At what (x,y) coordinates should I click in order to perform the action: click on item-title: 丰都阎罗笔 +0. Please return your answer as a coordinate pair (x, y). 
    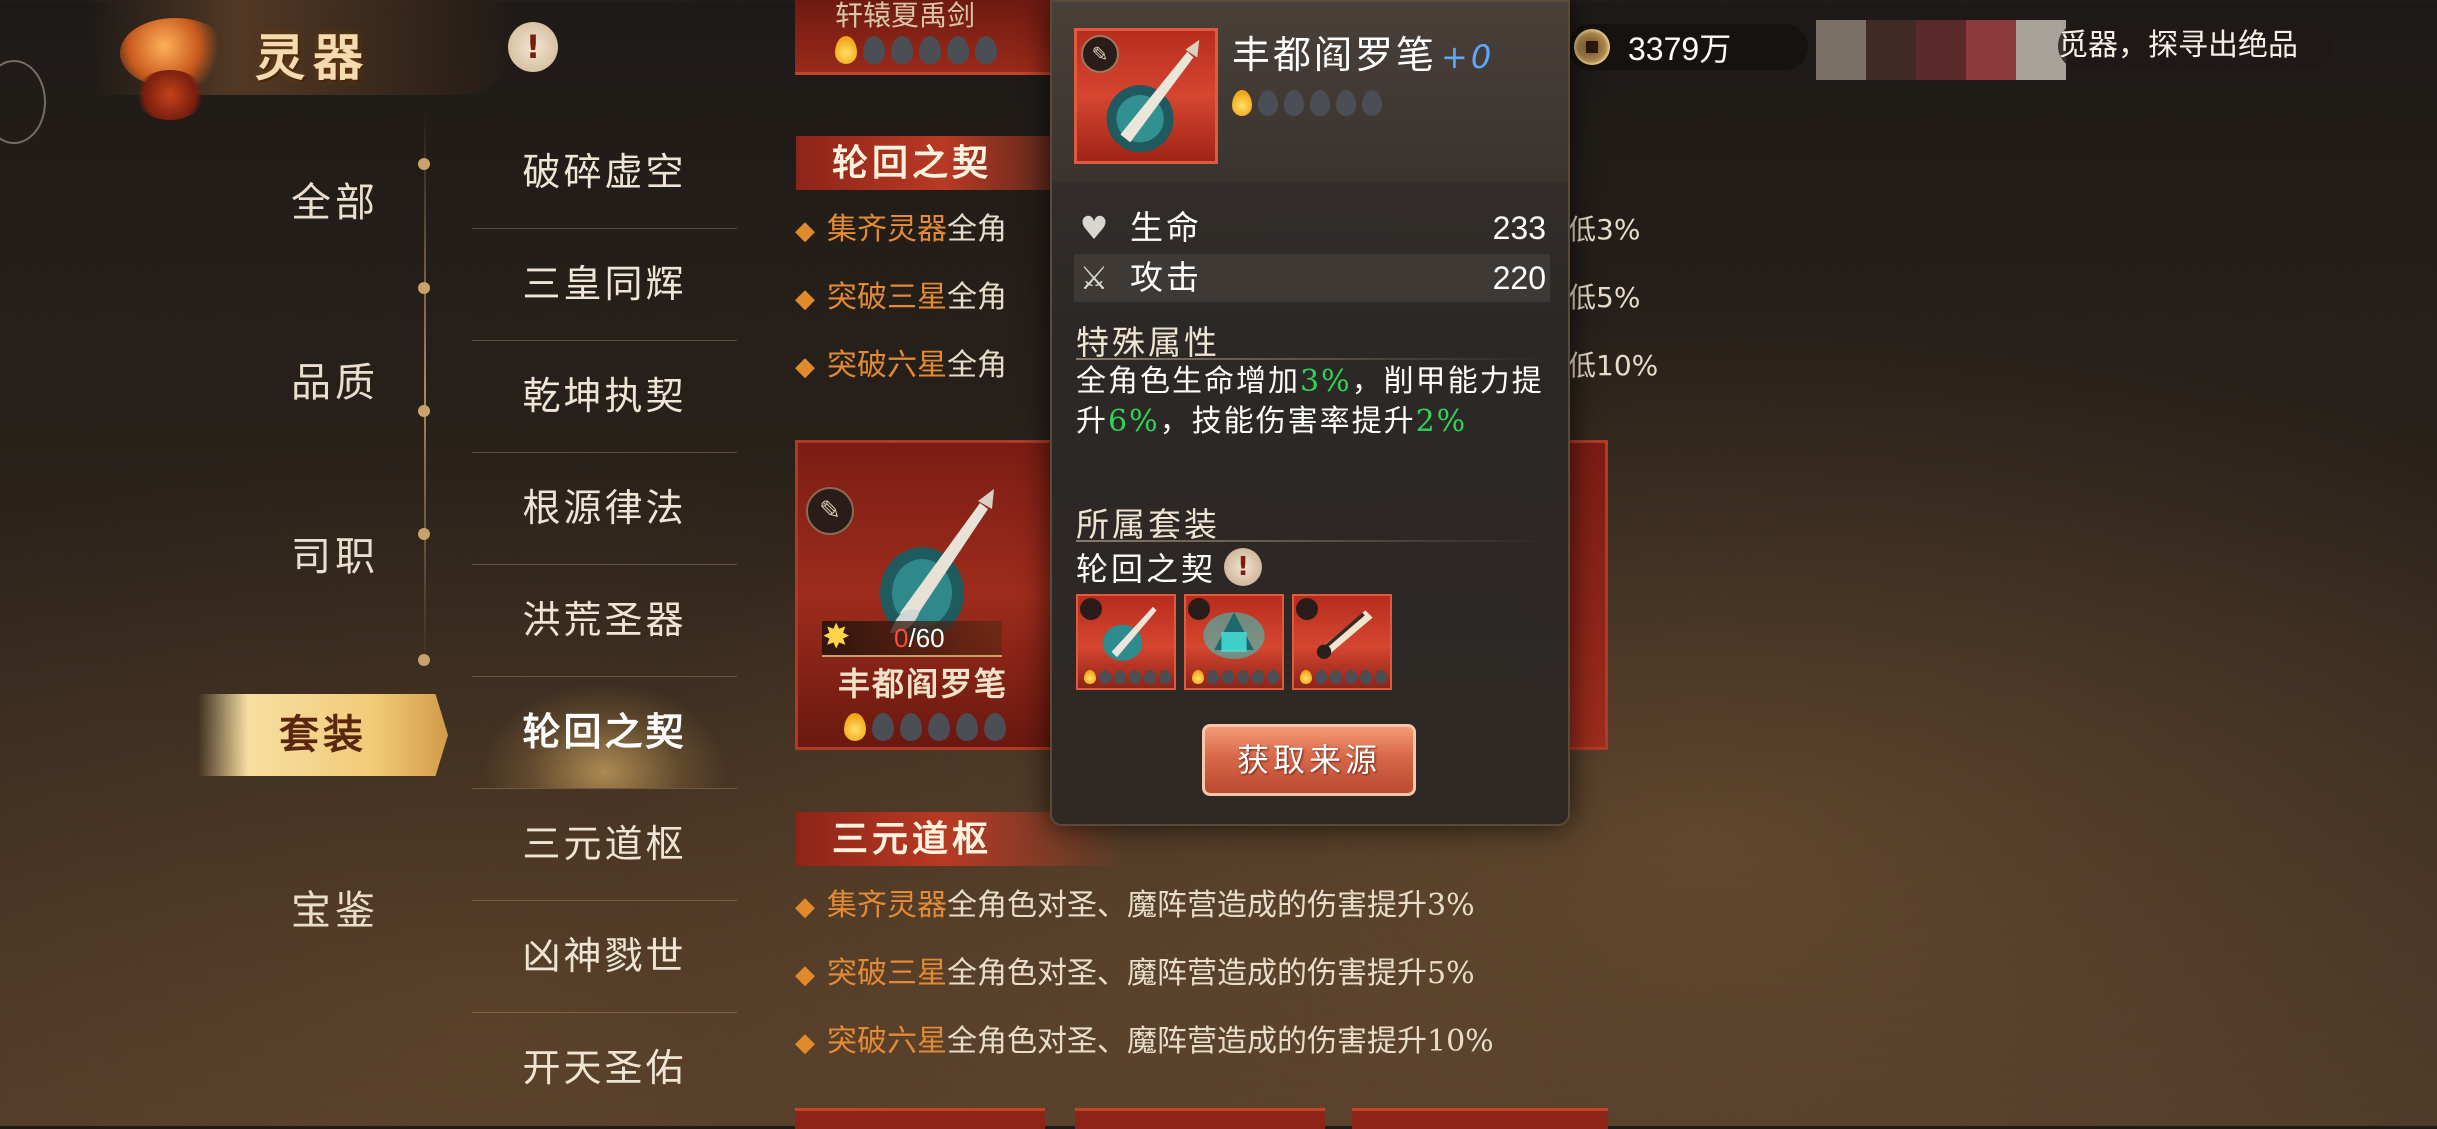
    Looking at the image, I should click on (1363, 51).